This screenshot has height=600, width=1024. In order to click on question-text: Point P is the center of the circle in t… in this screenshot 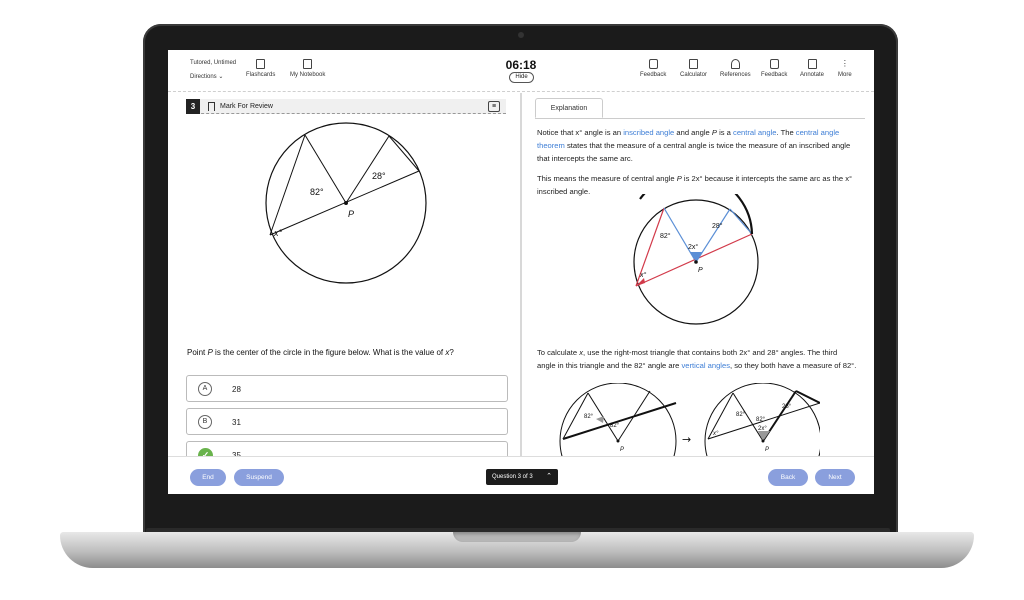, I will do `click(320, 352)`.